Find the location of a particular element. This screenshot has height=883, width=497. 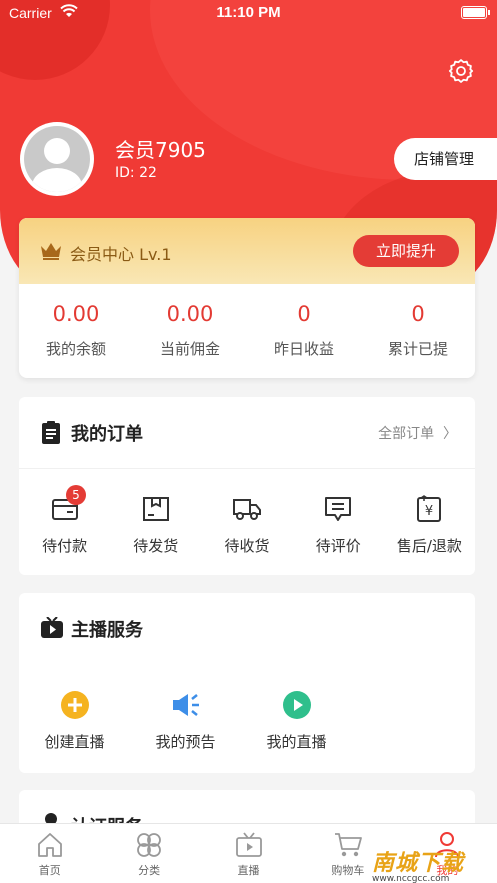

order-status-list: 5 待付款 待发货 待收货 待评价 ¥ 售后/退款 is located at coordinates (247, 512).